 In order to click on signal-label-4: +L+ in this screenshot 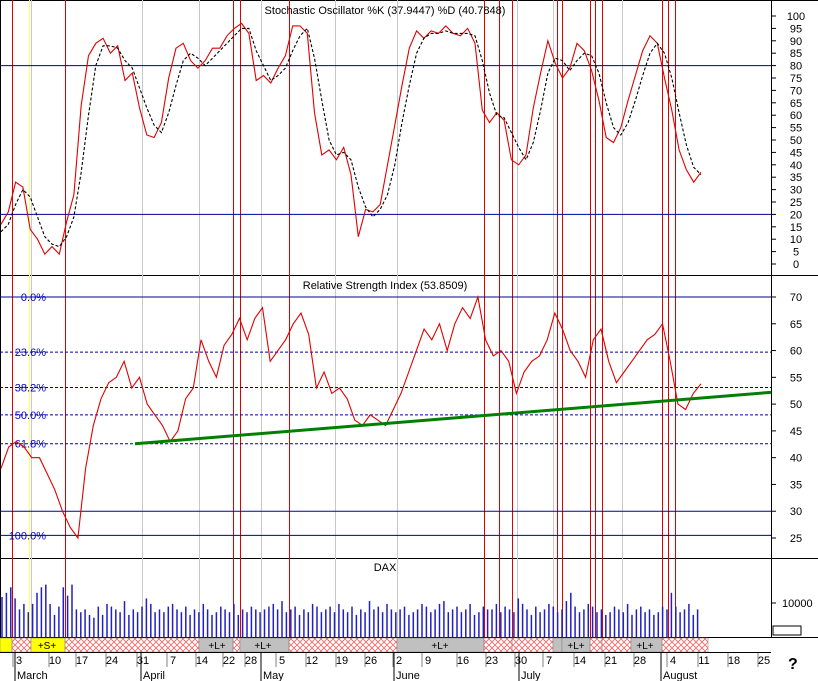, I will do `click(575, 646)`.